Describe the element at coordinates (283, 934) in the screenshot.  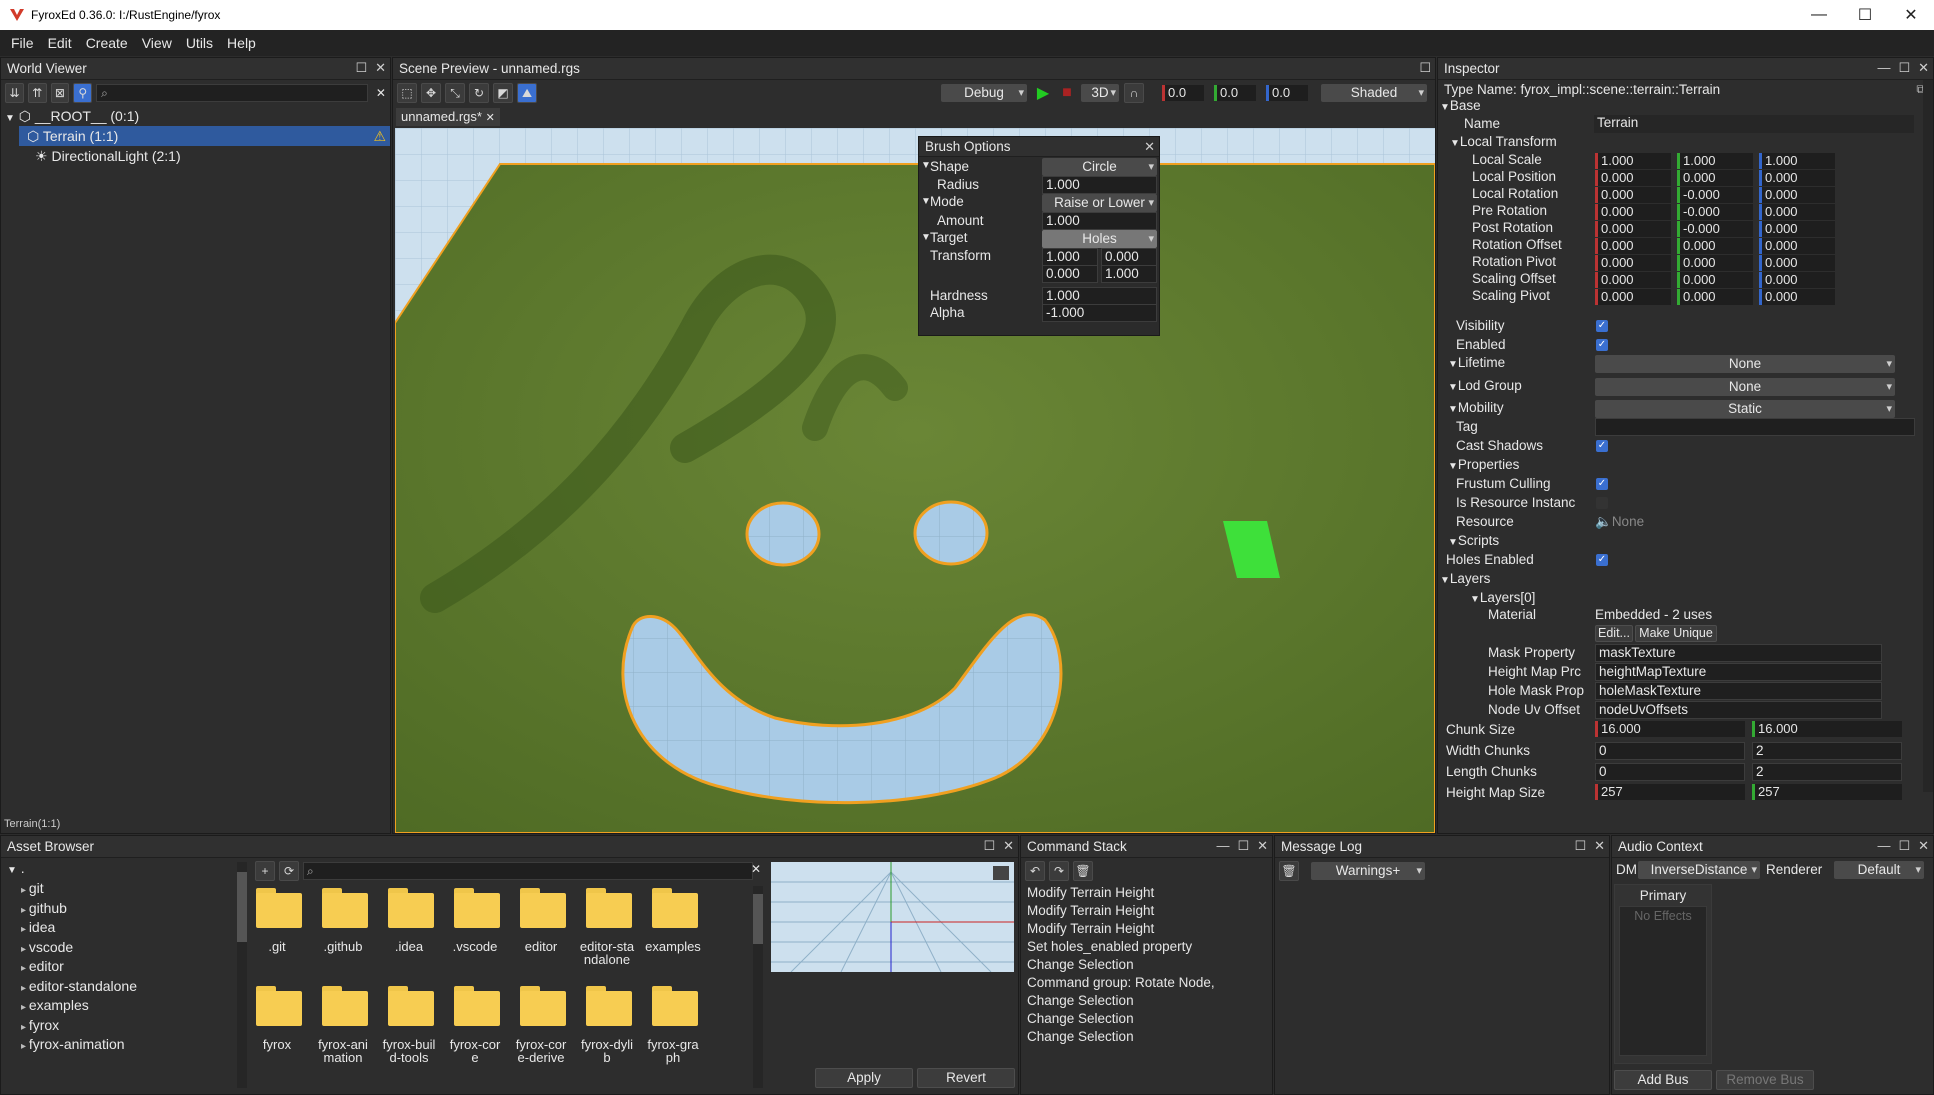
I see `folder-item: .git` at that location.